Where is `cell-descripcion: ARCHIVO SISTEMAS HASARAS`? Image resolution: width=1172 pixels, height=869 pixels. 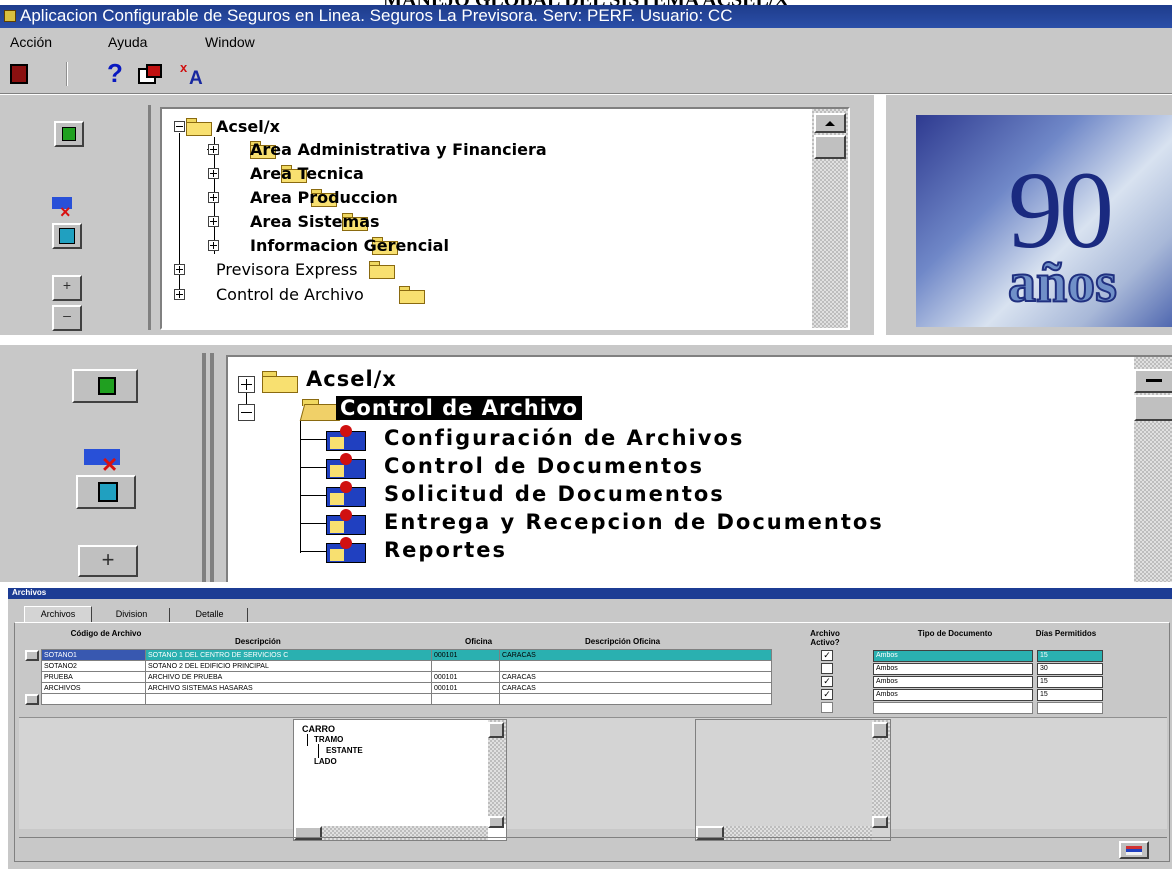
cell-descripcion: ARCHIVO SISTEMAS HASARAS is located at coordinates (288, 688).